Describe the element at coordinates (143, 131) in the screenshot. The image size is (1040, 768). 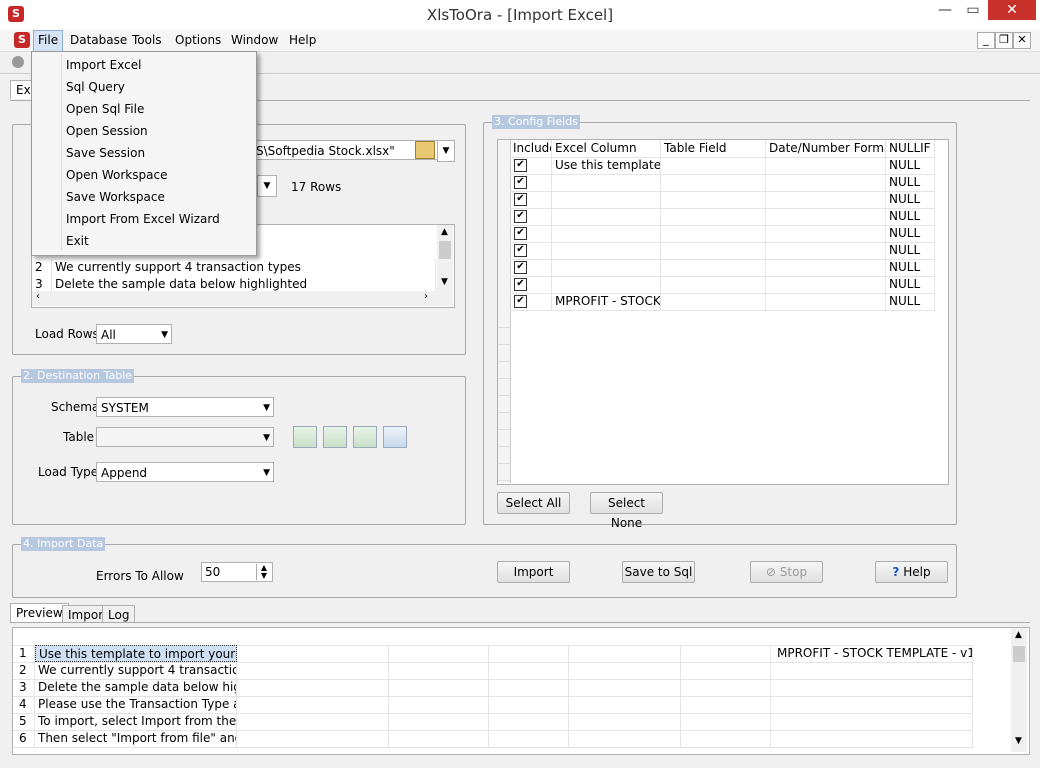
I see `file-menu-item: Open Session` at that location.